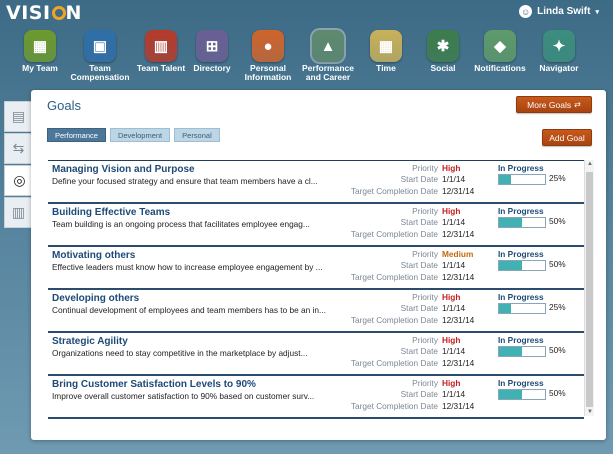 This screenshot has height=454, width=613. I want to click on nav-item-5: ▲ Performance and Career, so click(328, 56).